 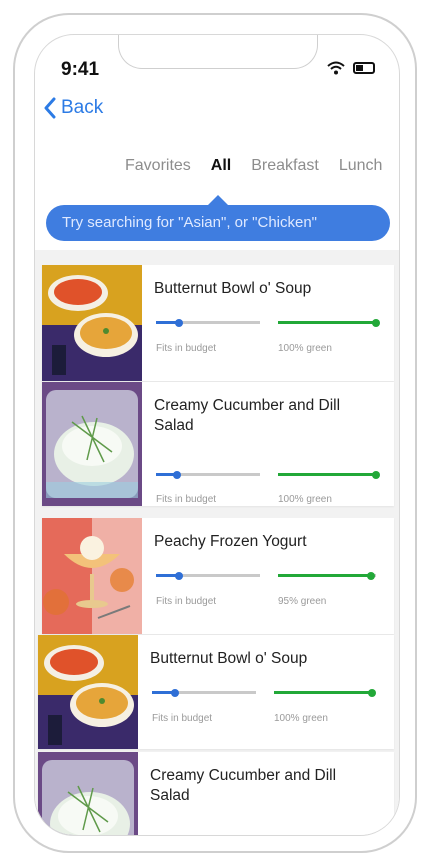 I want to click on frozen-yogurt-photo, so click(x=92, y=576).